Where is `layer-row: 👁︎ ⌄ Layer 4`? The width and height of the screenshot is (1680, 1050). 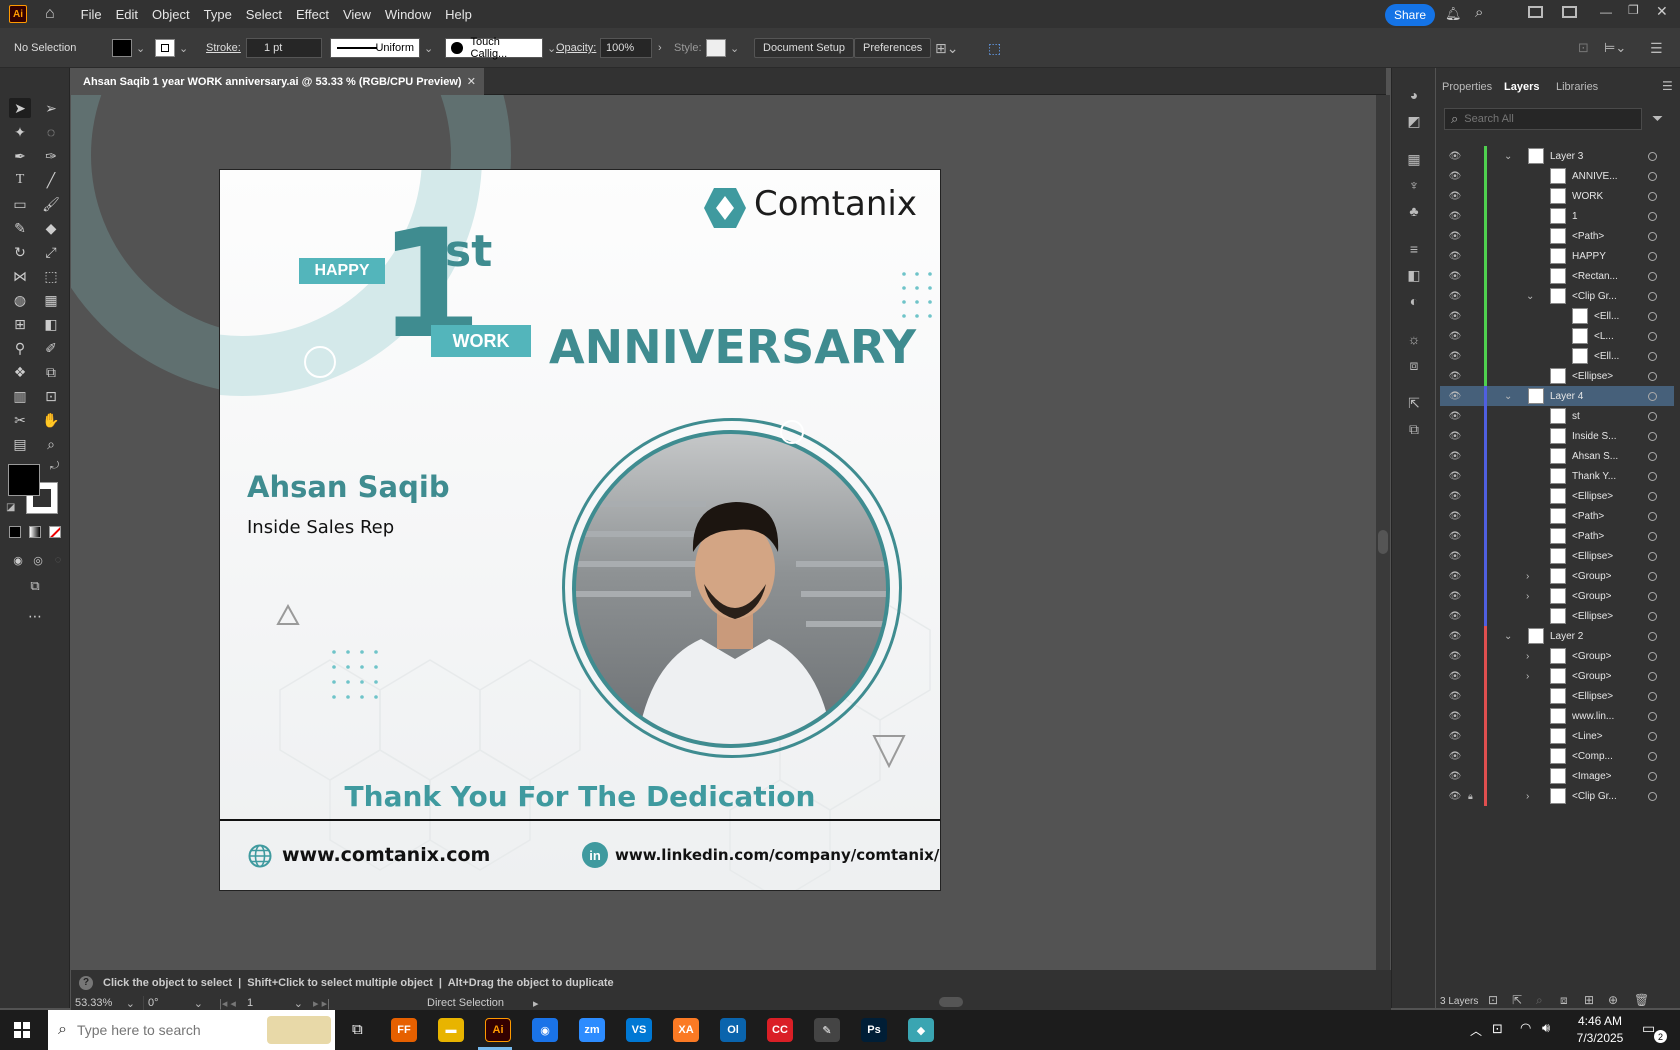
layer-row: 👁︎ ⌄ Layer 4 is located at coordinates (1557, 396).